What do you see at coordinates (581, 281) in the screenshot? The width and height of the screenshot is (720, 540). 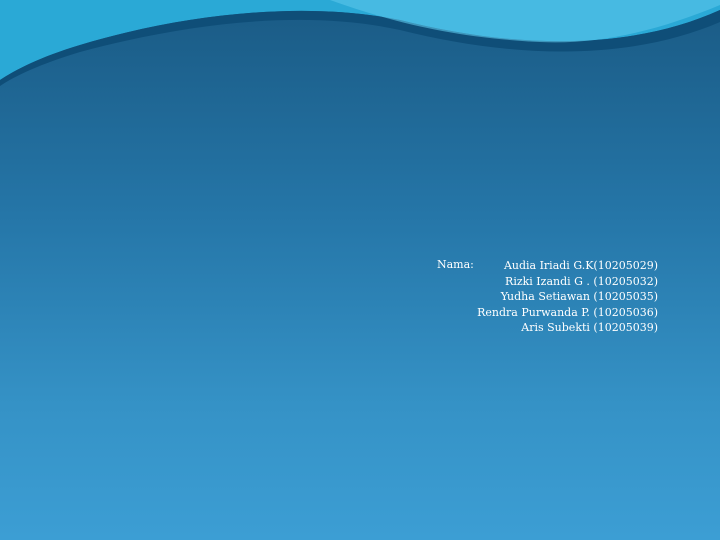 I see `member-name: Rizki Izandi G . (10205032)` at bounding box center [581, 281].